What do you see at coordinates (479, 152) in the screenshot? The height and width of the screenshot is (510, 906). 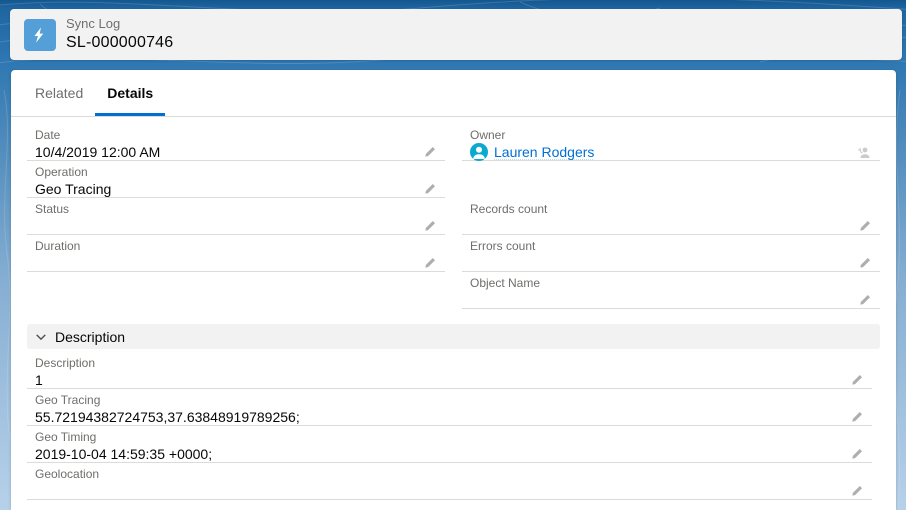 I see `user-avatar-icon` at bounding box center [479, 152].